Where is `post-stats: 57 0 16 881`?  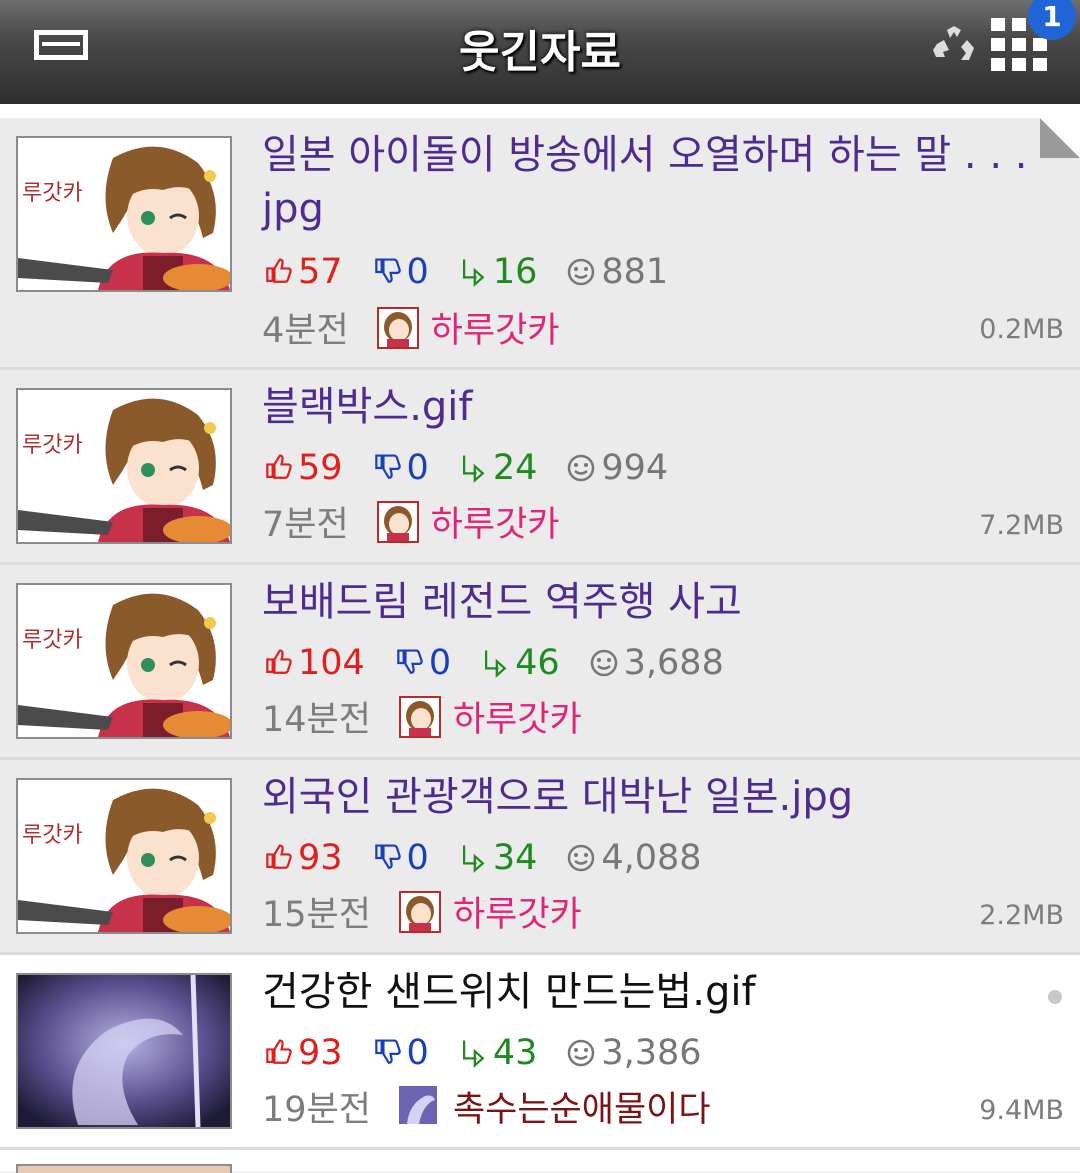
post-stats: 57 0 16 881 is located at coordinates (479, 272).